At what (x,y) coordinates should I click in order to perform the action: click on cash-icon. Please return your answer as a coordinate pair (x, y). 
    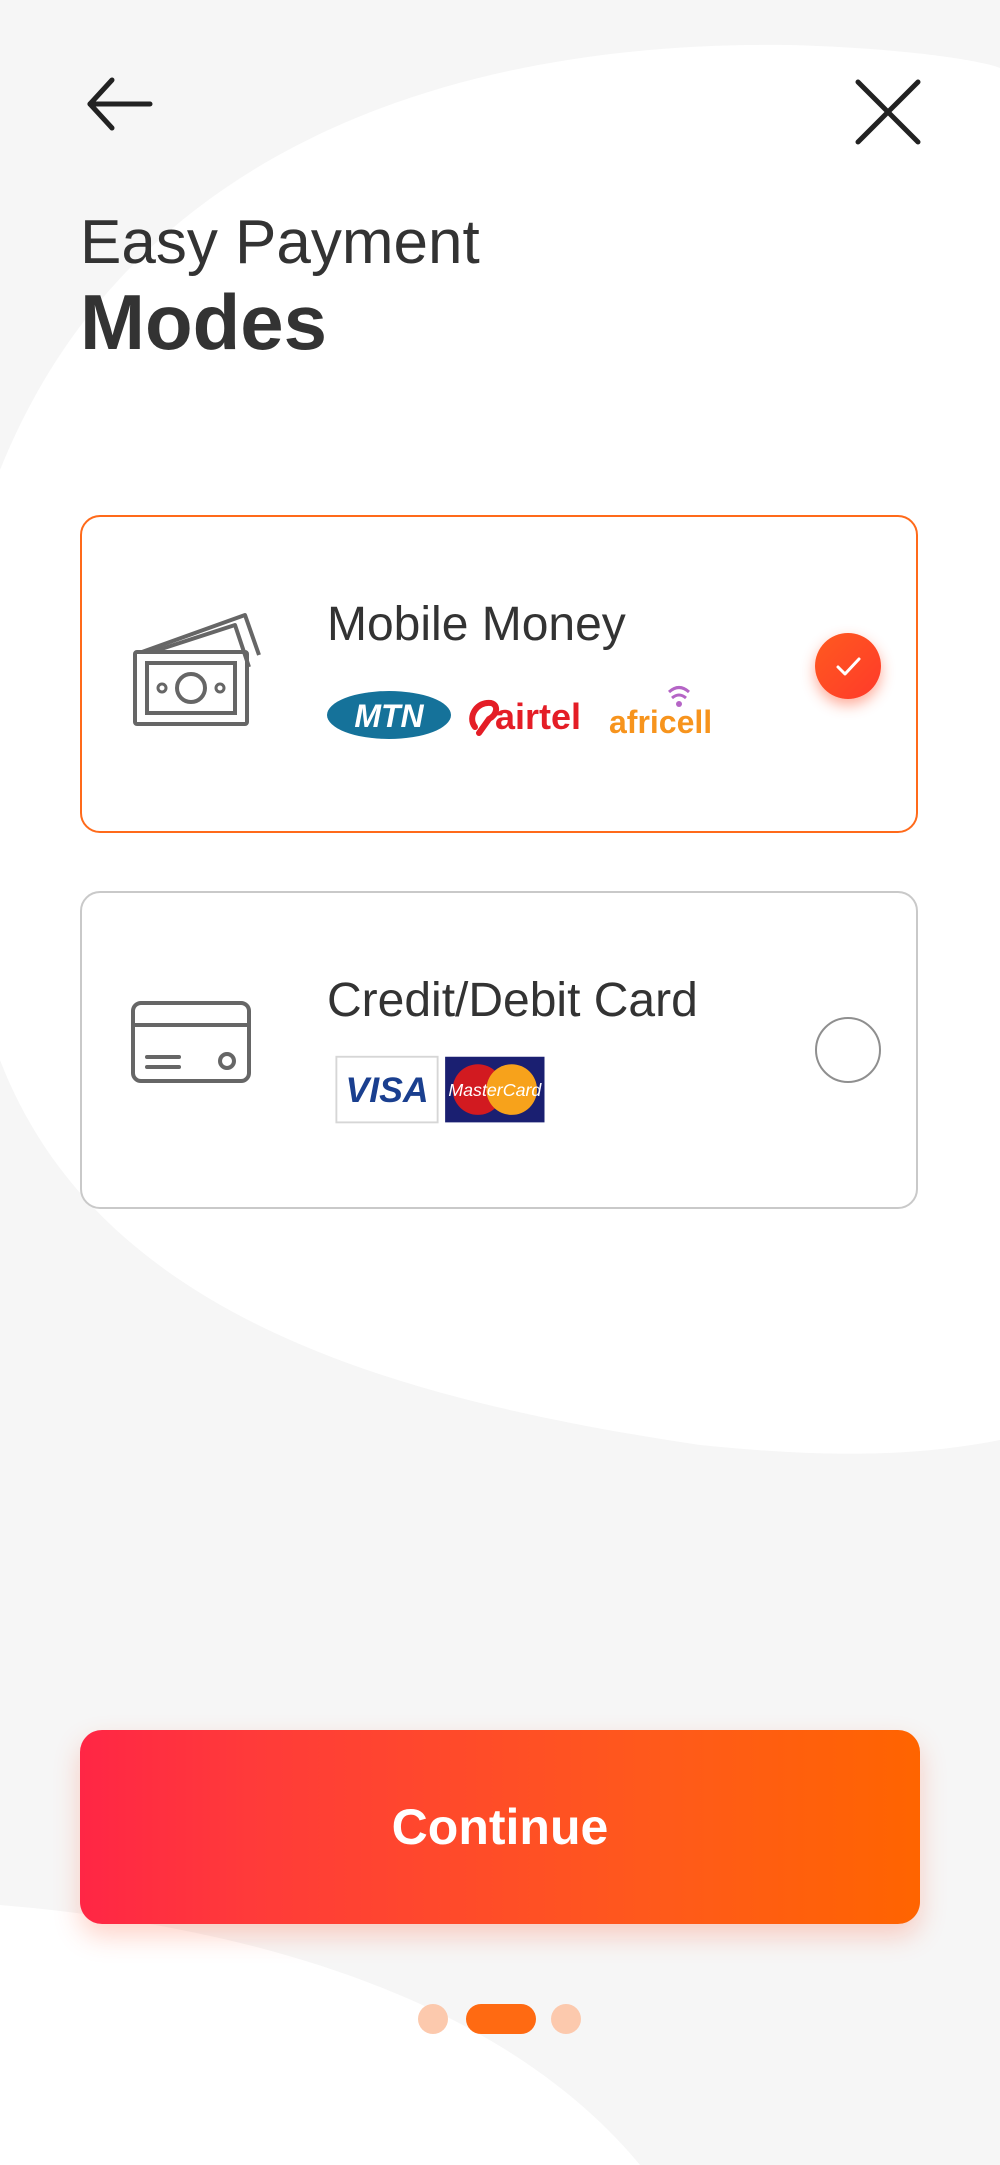
    Looking at the image, I should click on (197, 669).